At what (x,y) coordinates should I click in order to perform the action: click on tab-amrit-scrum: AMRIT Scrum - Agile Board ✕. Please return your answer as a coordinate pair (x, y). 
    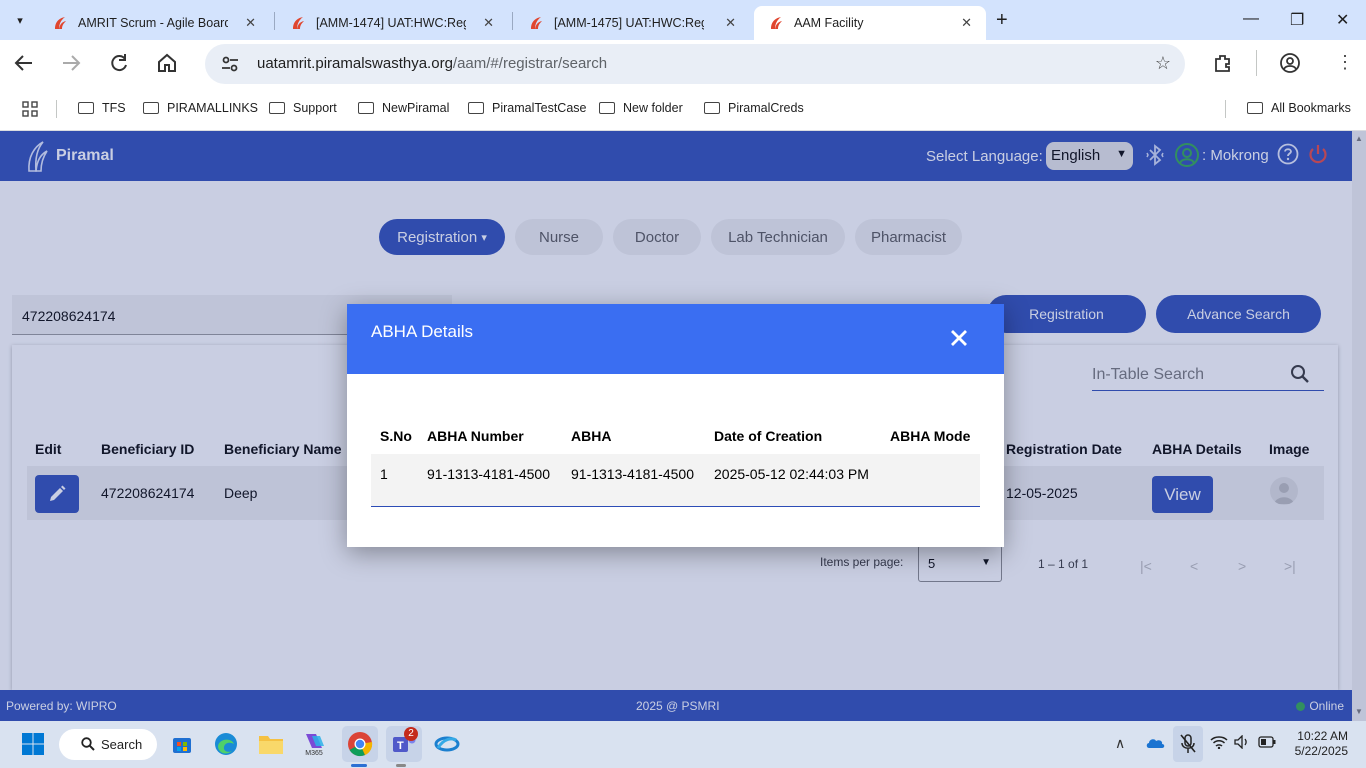
    Looking at the image, I should click on (154, 23).